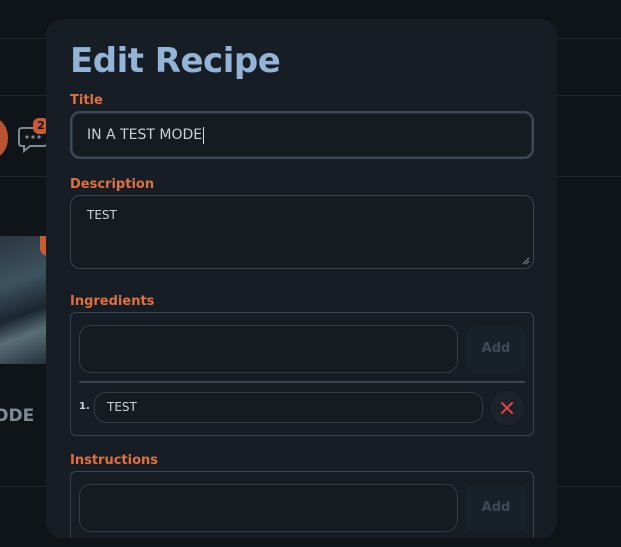 The height and width of the screenshot is (547, 621). I want to click on remove-ingredient-button, so click(507, 408).